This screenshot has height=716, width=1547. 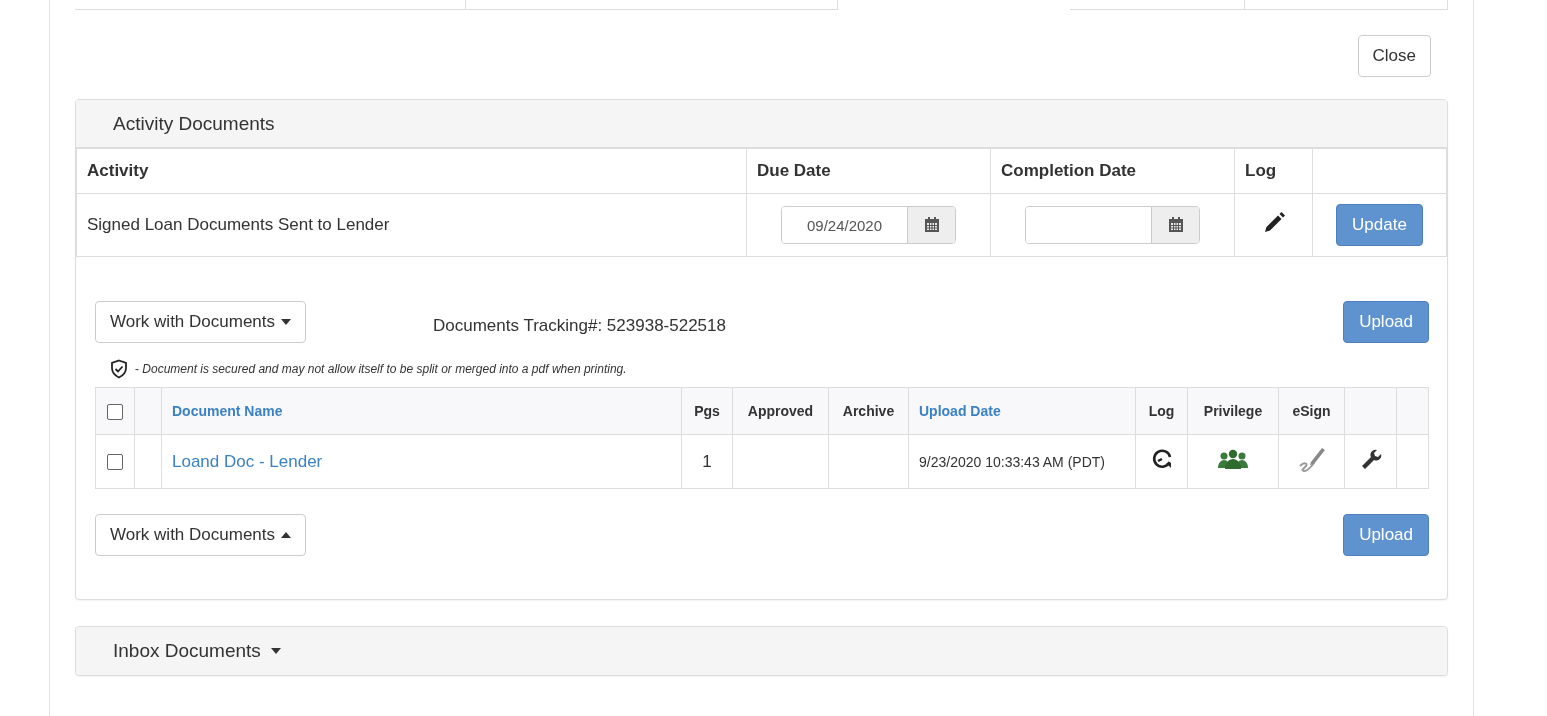 I want to click on clock-history-icon, so click(x=1161, y=459).